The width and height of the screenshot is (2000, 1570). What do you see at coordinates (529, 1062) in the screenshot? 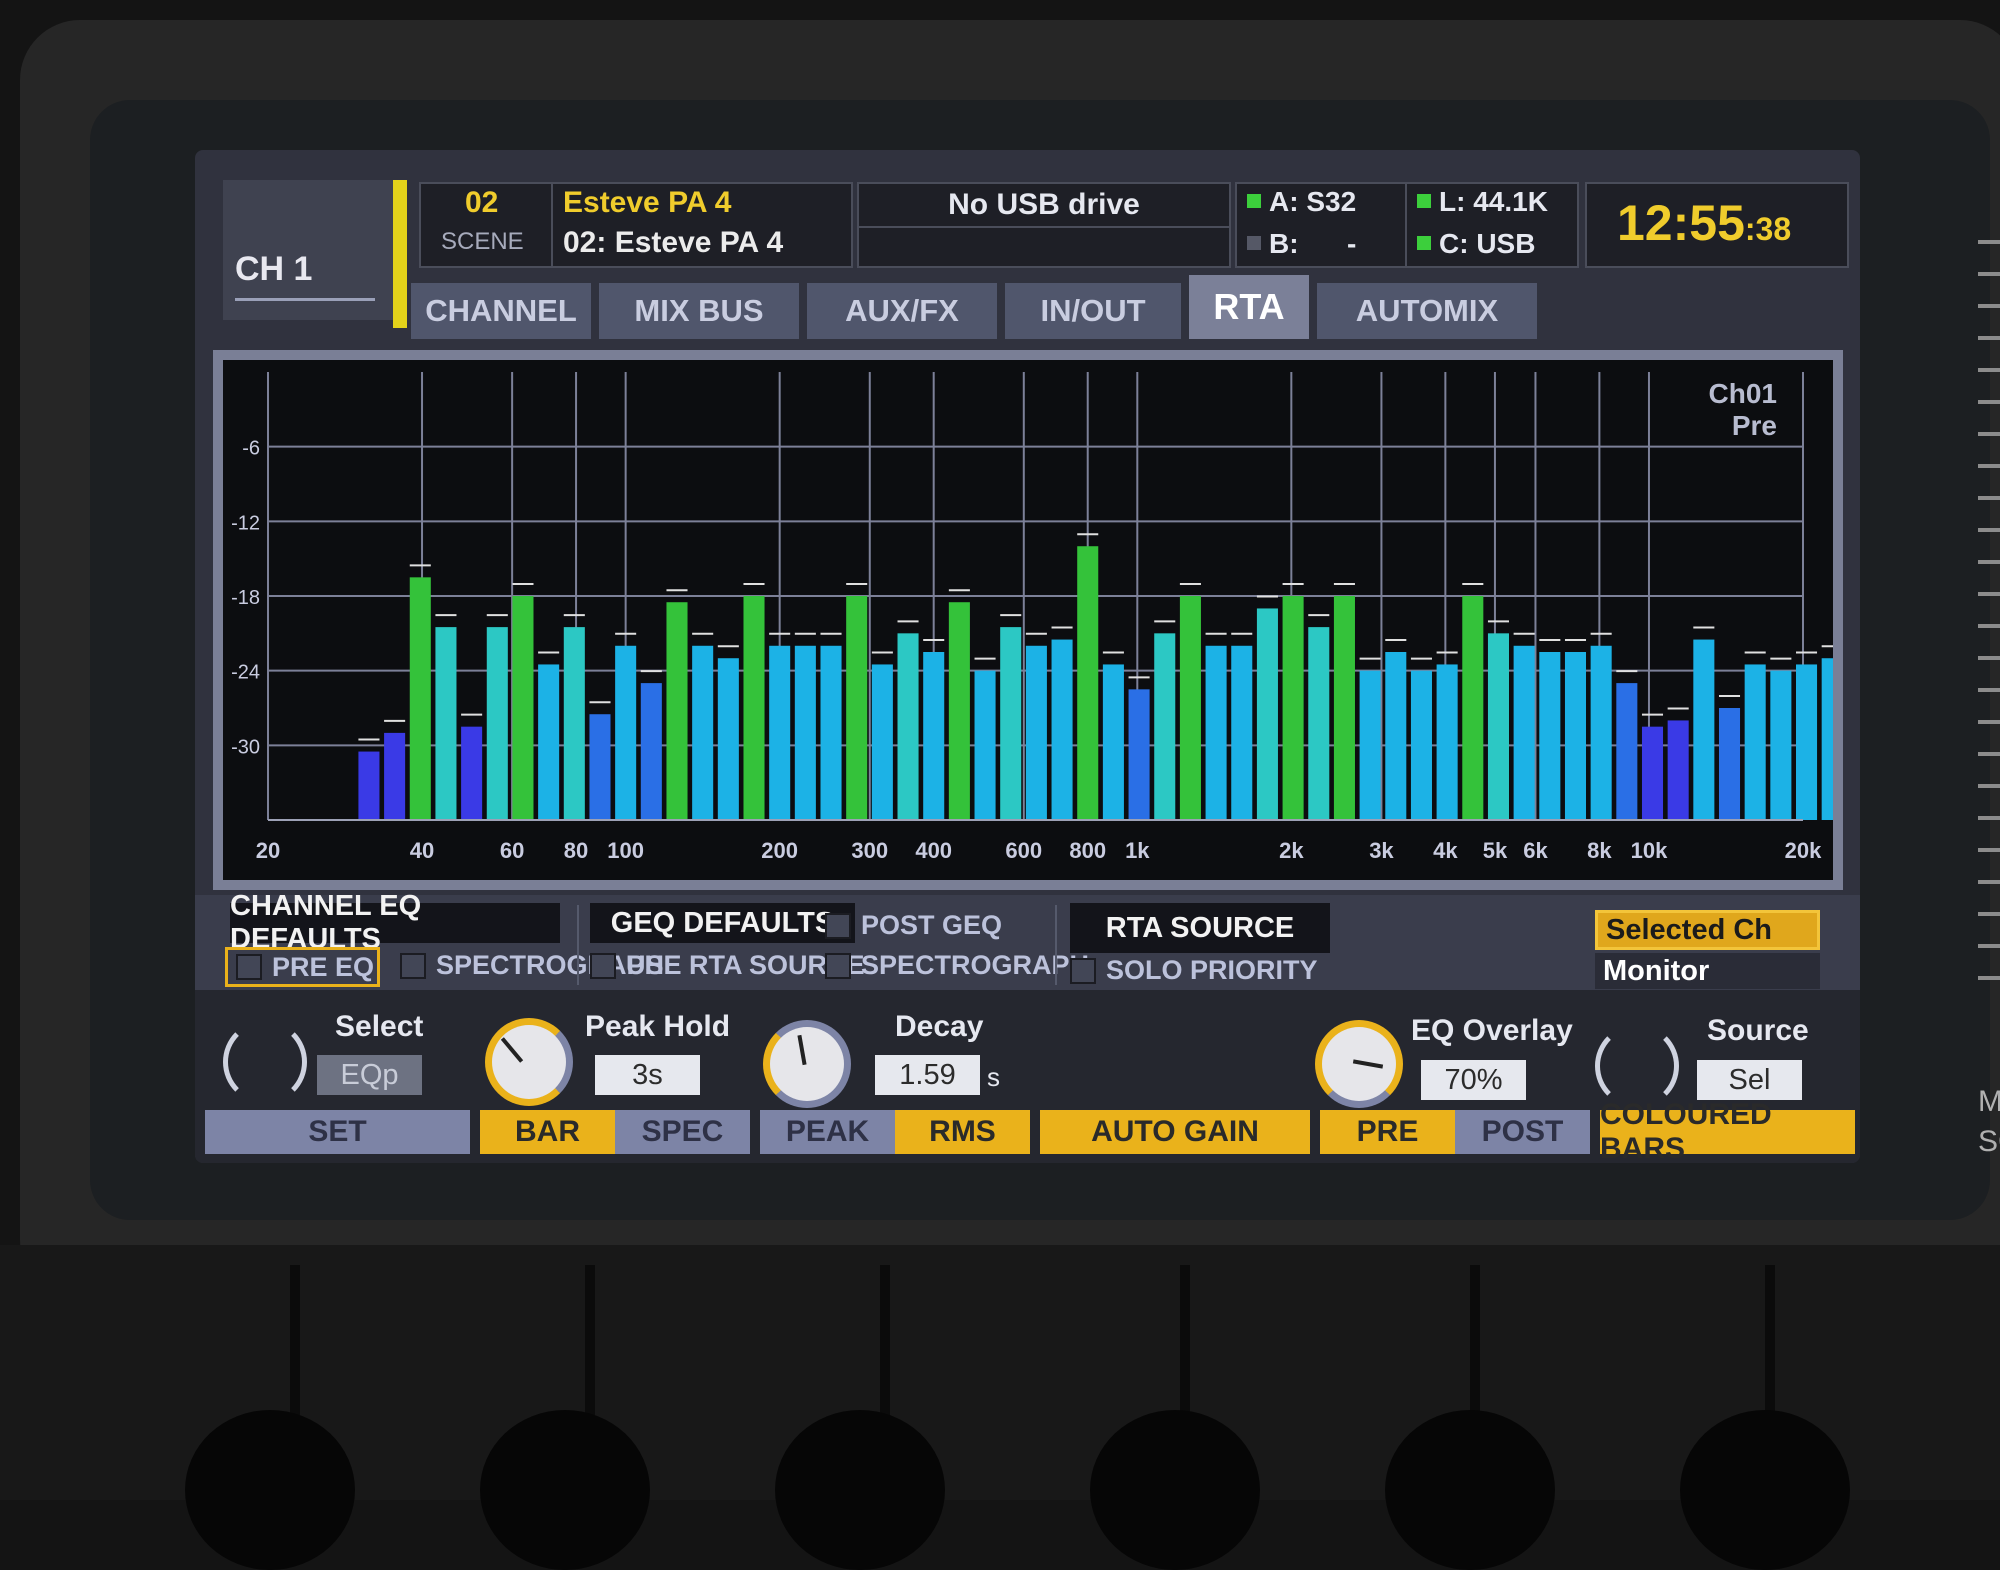
I see `peak-hold-dial` at bounding box center [529, 1062].